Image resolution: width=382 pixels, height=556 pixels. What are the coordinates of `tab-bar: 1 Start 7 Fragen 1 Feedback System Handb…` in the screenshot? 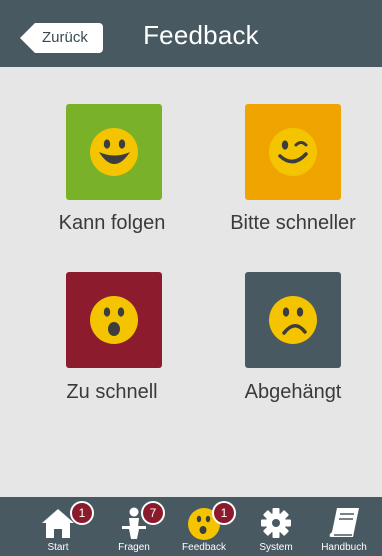 It's located at (191, 526).